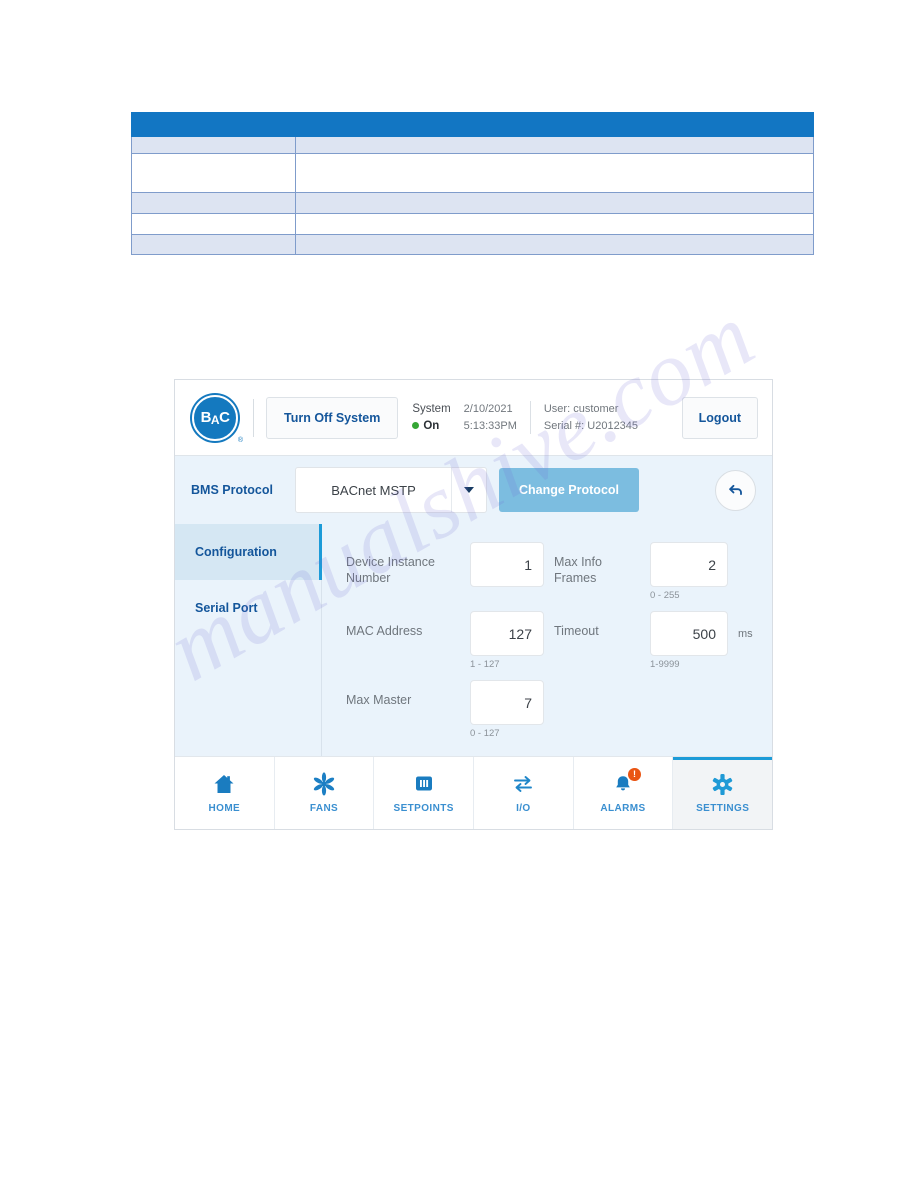 The width and height of the screenshot is (918, 1188). Describe the element at coordinates (224, 784) in the screenshot. I see `home-icon` at that location.